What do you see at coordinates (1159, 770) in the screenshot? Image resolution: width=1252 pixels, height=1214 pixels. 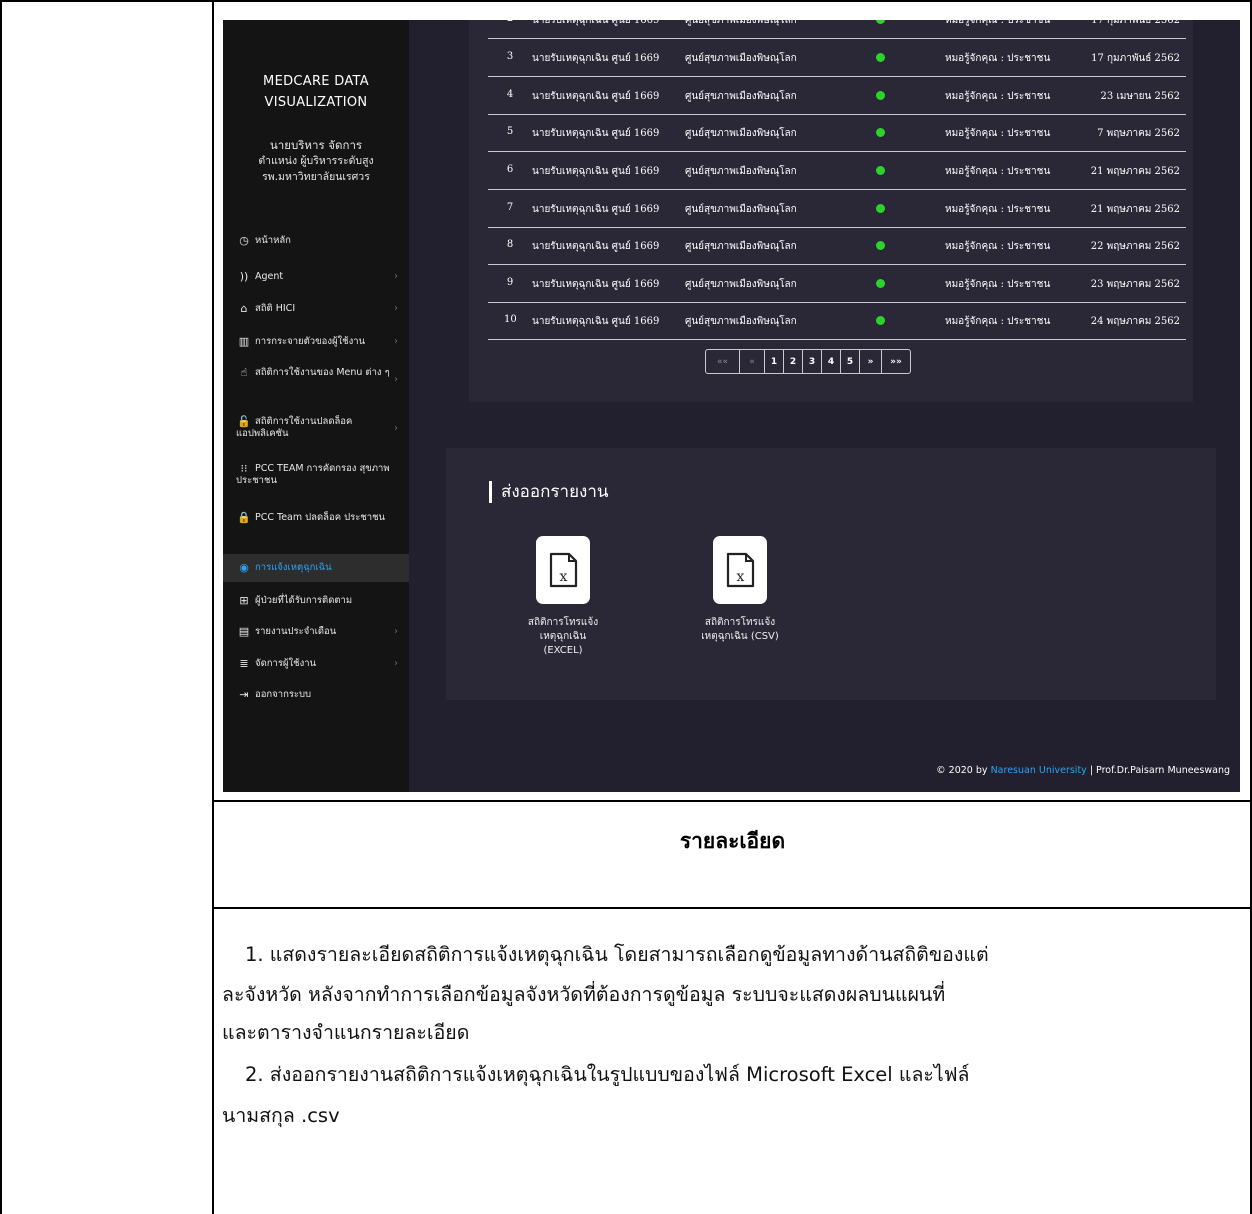 I see `footer-suffix: | Prof.Dr.Paisarn Muneeswang` at bounding box center [1159, 770].